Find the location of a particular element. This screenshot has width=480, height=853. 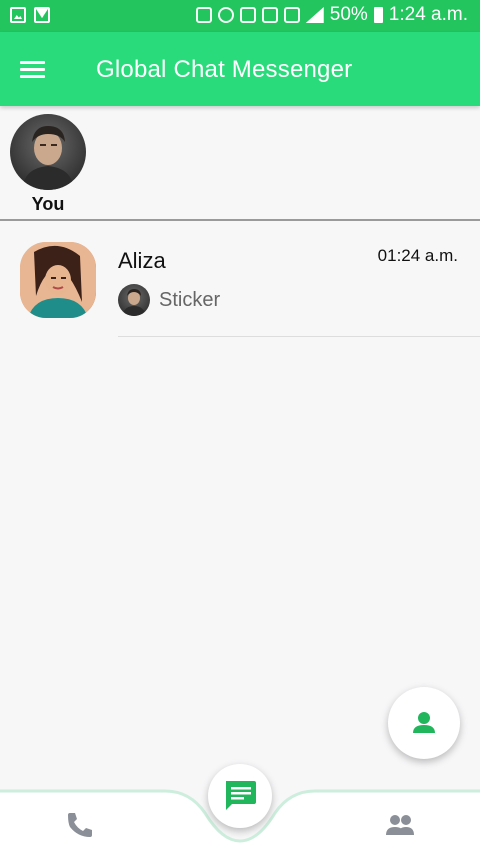

image-notification-icon is located at coordinates (18, 15).